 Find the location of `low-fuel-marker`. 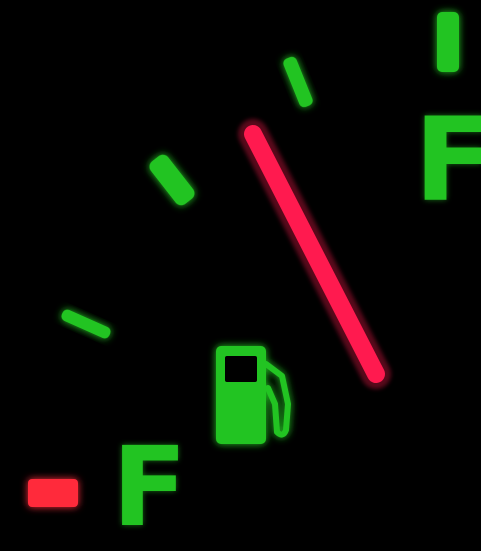

low-fuel-marker is located at coordinates (53, 493).